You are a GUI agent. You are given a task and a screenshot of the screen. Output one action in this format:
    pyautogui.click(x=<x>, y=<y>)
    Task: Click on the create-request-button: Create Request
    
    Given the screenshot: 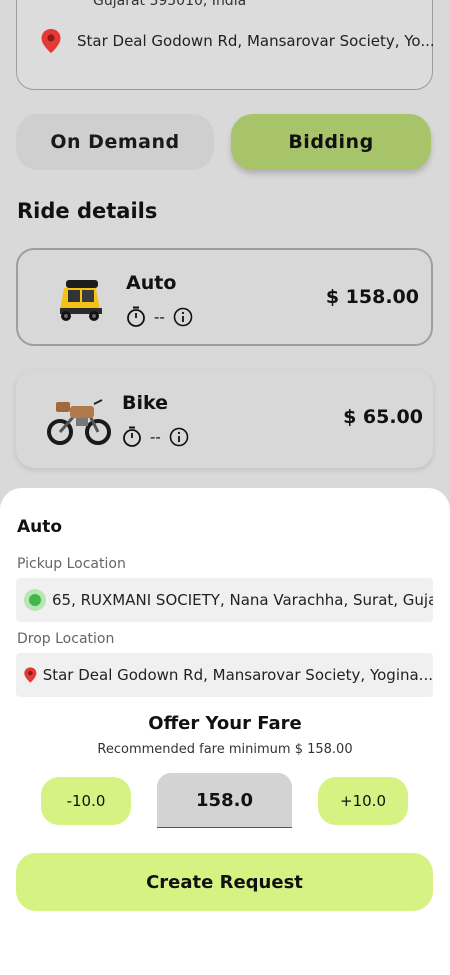 What is the action you would take?
    pyautogui.click(x=224, y=882)
    